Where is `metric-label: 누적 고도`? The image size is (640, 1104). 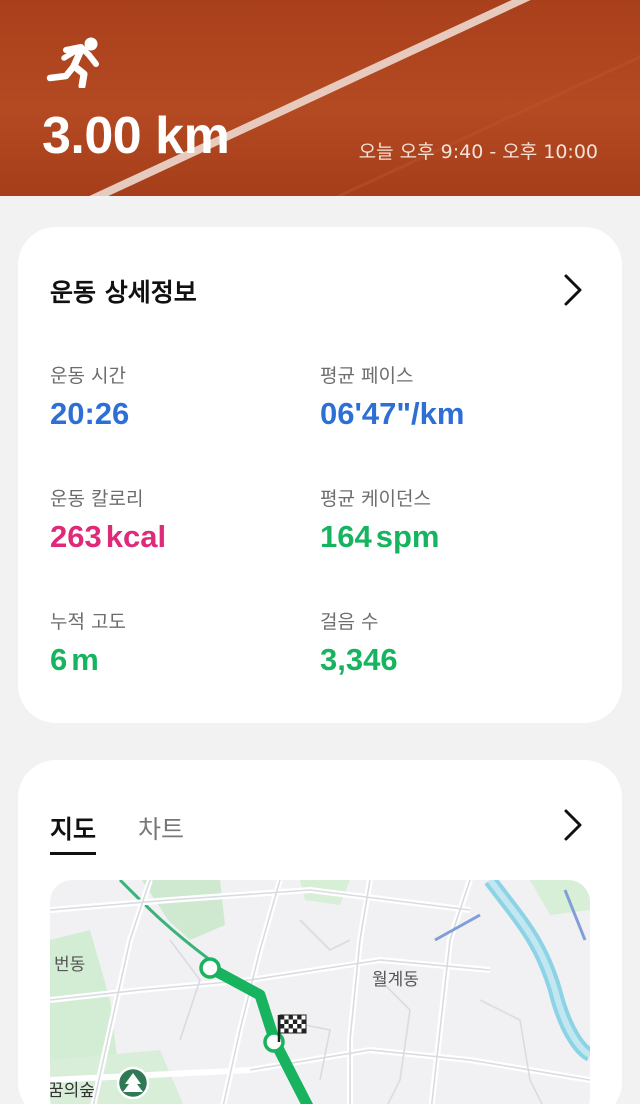
metric-label: 누적 고도 is located at coordinates (88, 622).